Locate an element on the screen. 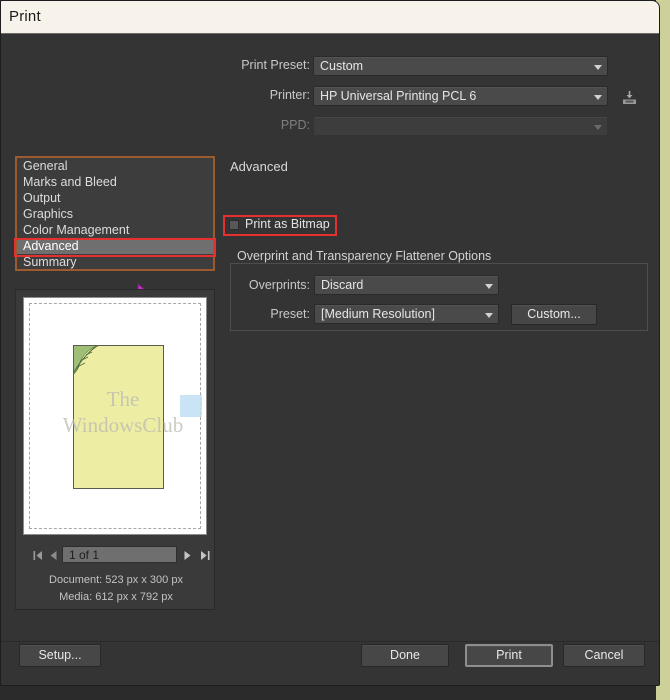 This screenshot has width=670, height=700. sidebar-item-summary: Summary is located at coordinates (115, 262).